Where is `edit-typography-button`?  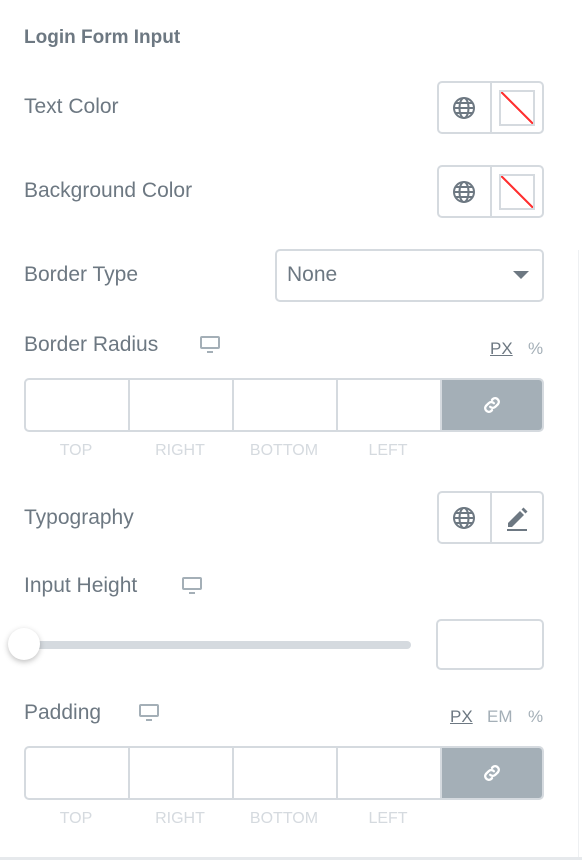
edit-typography-button is located at coordinates (516, 517).